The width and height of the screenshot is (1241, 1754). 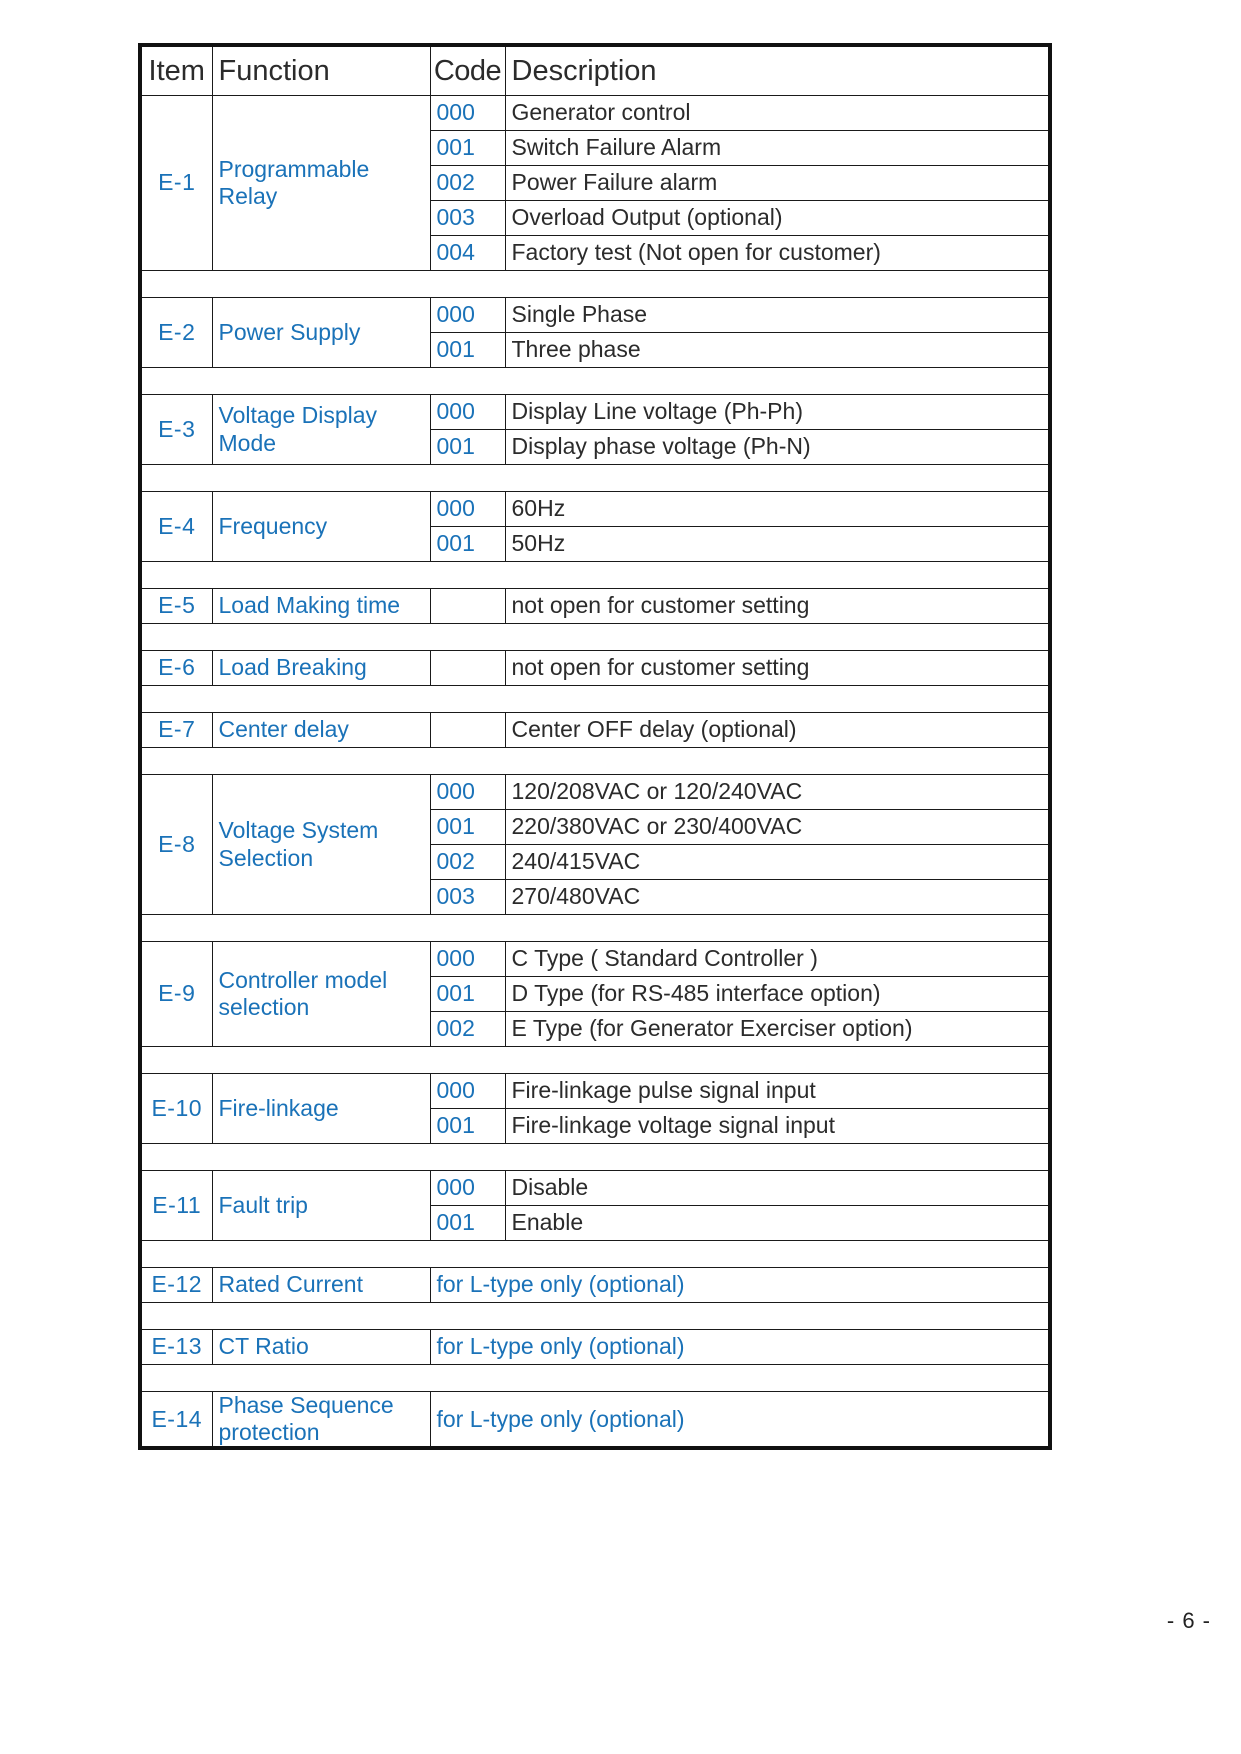 What do you see at coordinates (777, 897) in the screenshot?
I see `description-cell: 270/480VAC` at bounding box center [777, 897].